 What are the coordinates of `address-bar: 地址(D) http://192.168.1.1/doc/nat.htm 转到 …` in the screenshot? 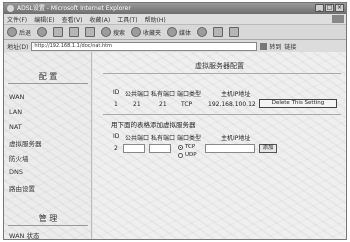 It's located at (175, 46).